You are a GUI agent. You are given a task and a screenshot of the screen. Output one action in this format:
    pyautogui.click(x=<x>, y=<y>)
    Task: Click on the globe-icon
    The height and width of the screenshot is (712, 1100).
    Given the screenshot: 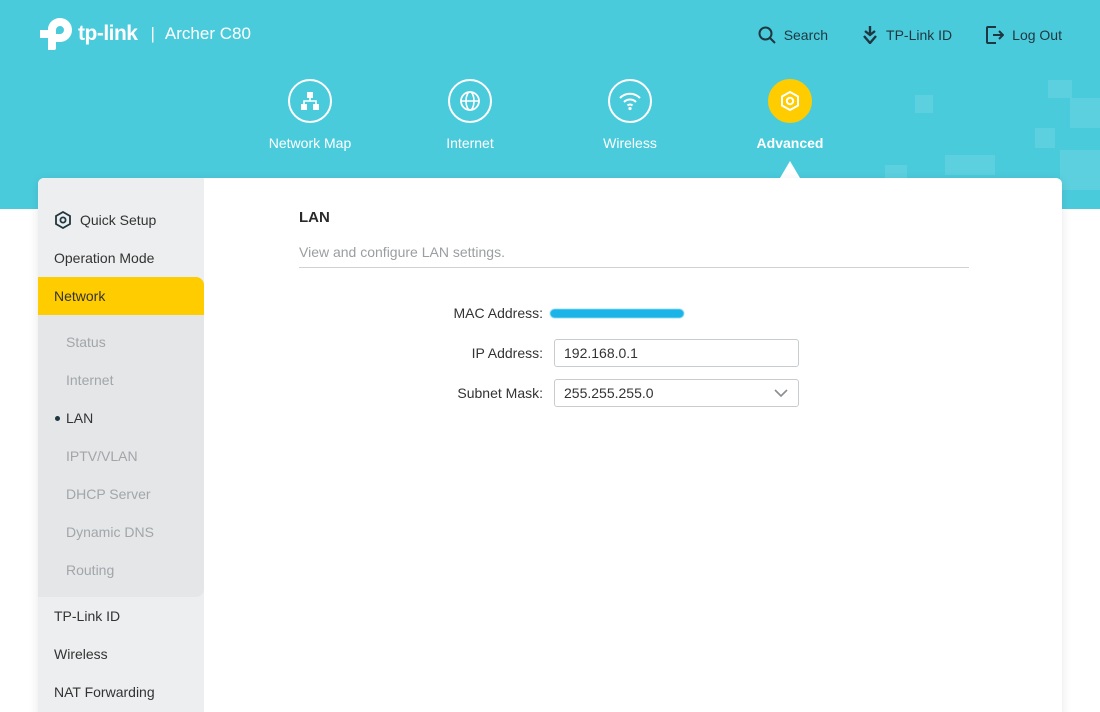 What is the action you would take?
    pyautogui.click(x=470, y=101)
    